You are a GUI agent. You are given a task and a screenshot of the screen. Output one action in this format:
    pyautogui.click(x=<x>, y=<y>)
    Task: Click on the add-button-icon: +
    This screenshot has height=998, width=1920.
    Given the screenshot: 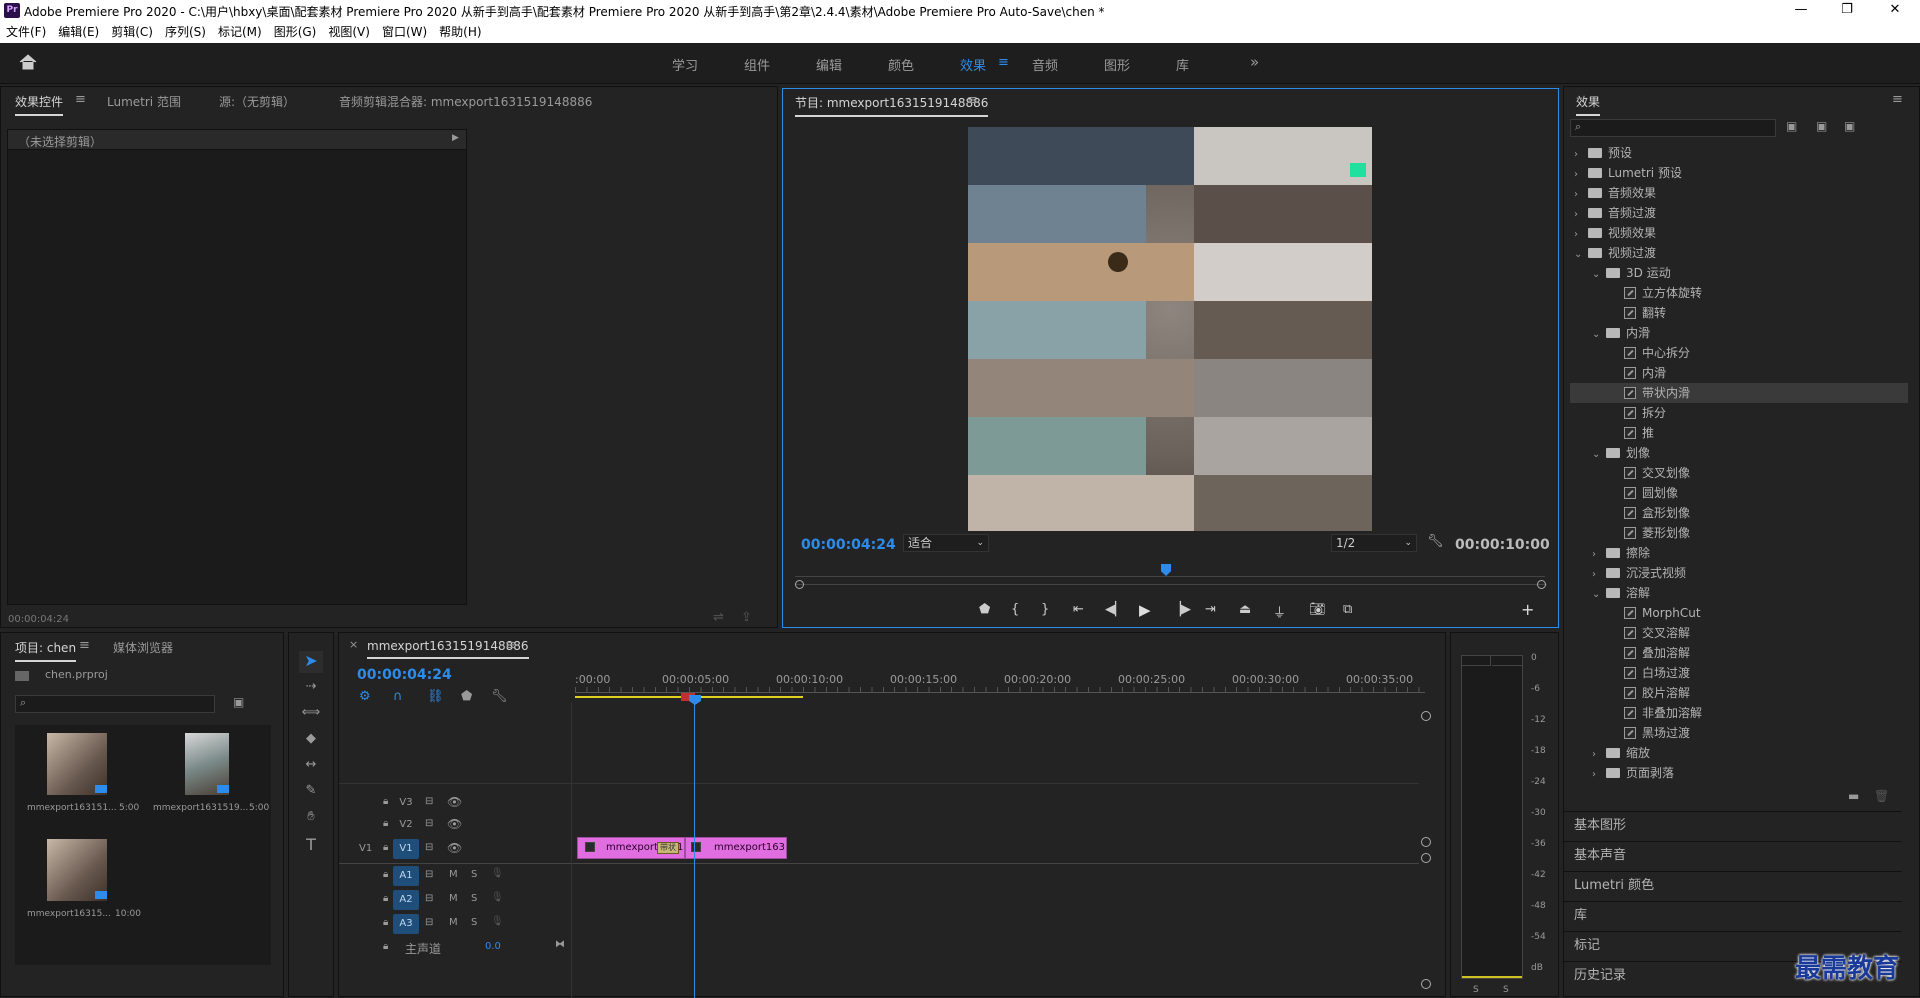 What is the action you would take?
    pyautogui.click(x=1527, y=609)
    